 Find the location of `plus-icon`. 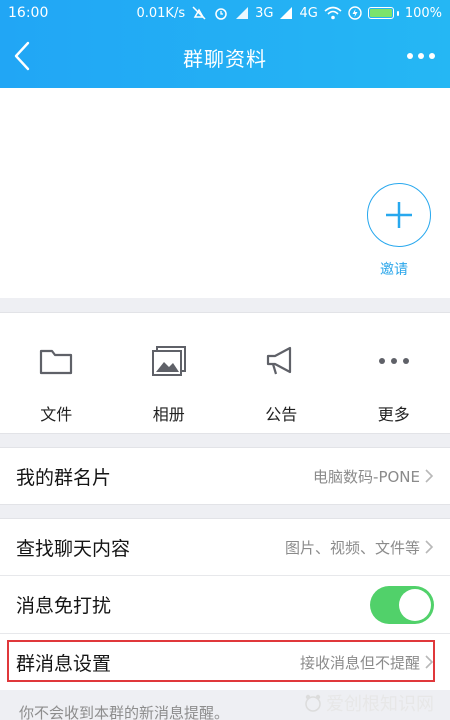

plus-icon is located at coordinates (399, 215).